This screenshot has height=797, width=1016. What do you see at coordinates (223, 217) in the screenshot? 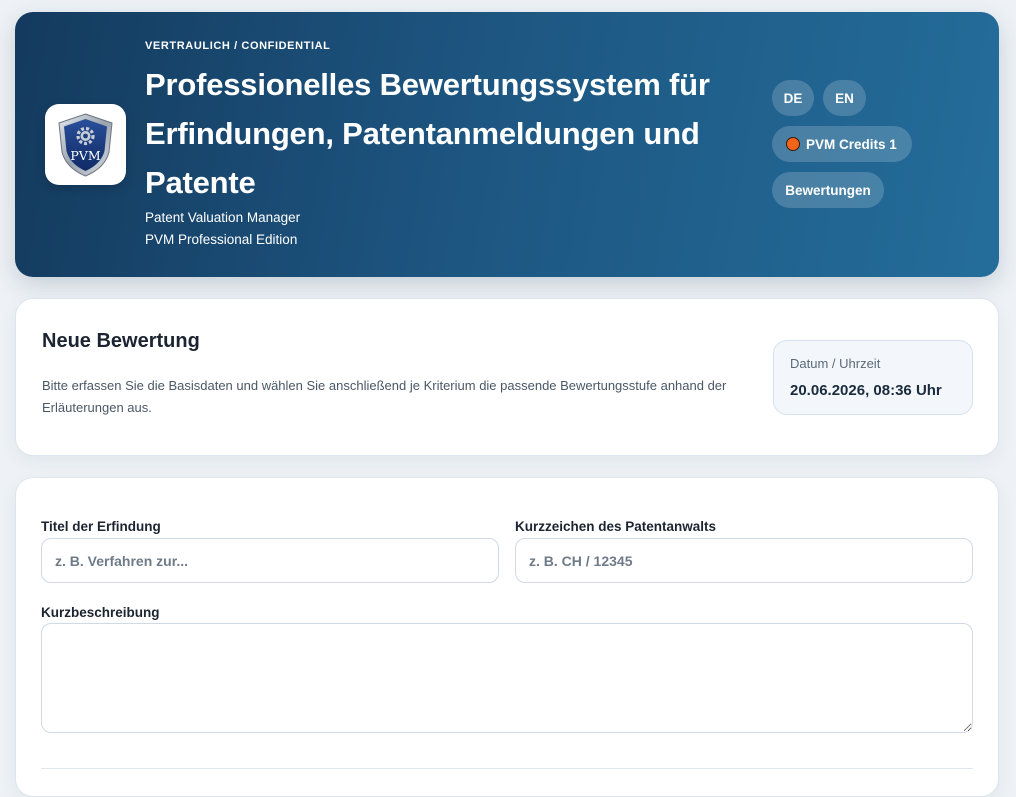
I see `product-name: Patent Valuation Manager` at bounding box center [223, 217].